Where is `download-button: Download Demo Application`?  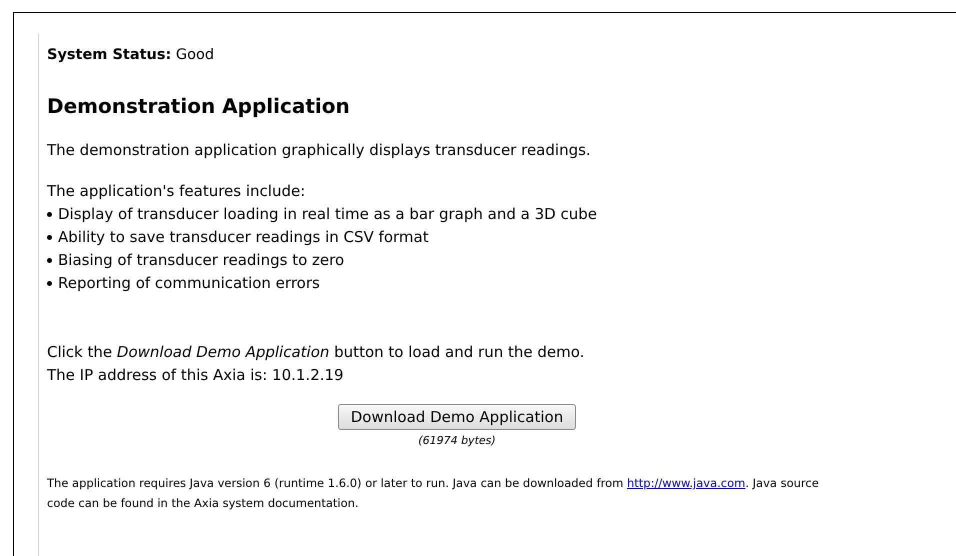 download-button: Download Demo Application is located at coordinates (457, 417).